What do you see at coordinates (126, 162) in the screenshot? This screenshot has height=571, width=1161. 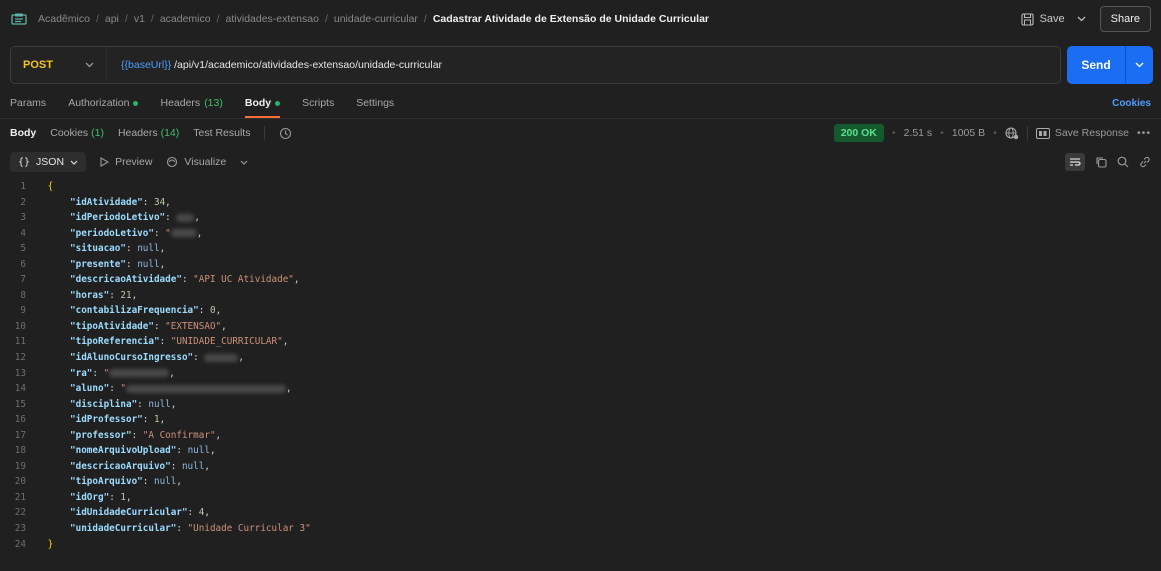 I see `preview-button: Preview` at bounding box center [126, 162].